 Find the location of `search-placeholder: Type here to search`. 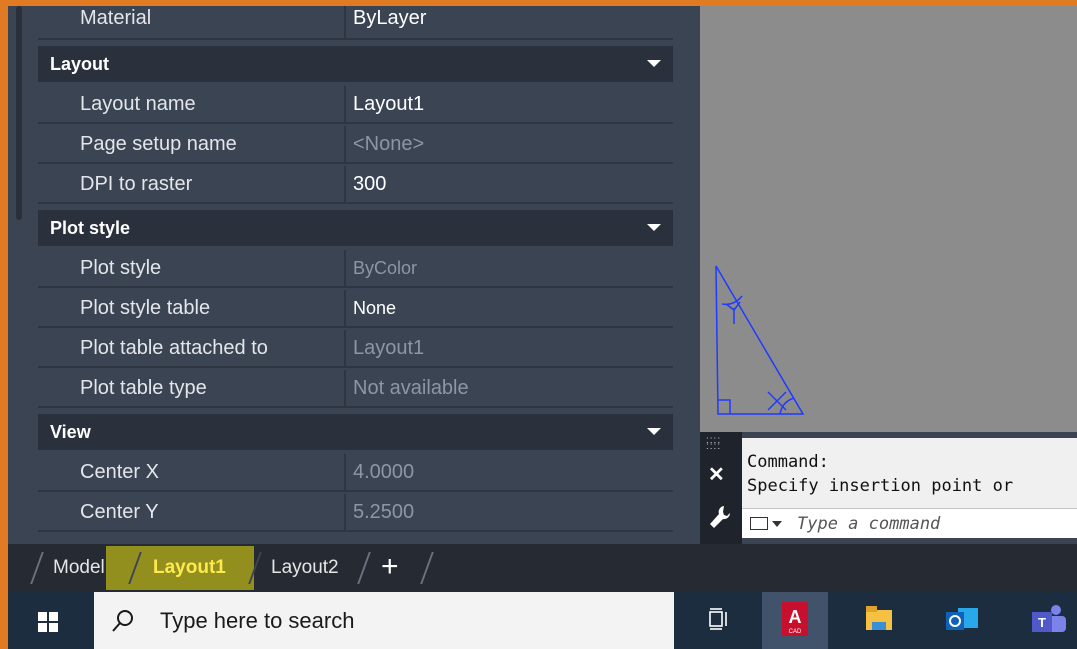

search-placeholder: Type here to search is located at coordinates (257, 620).